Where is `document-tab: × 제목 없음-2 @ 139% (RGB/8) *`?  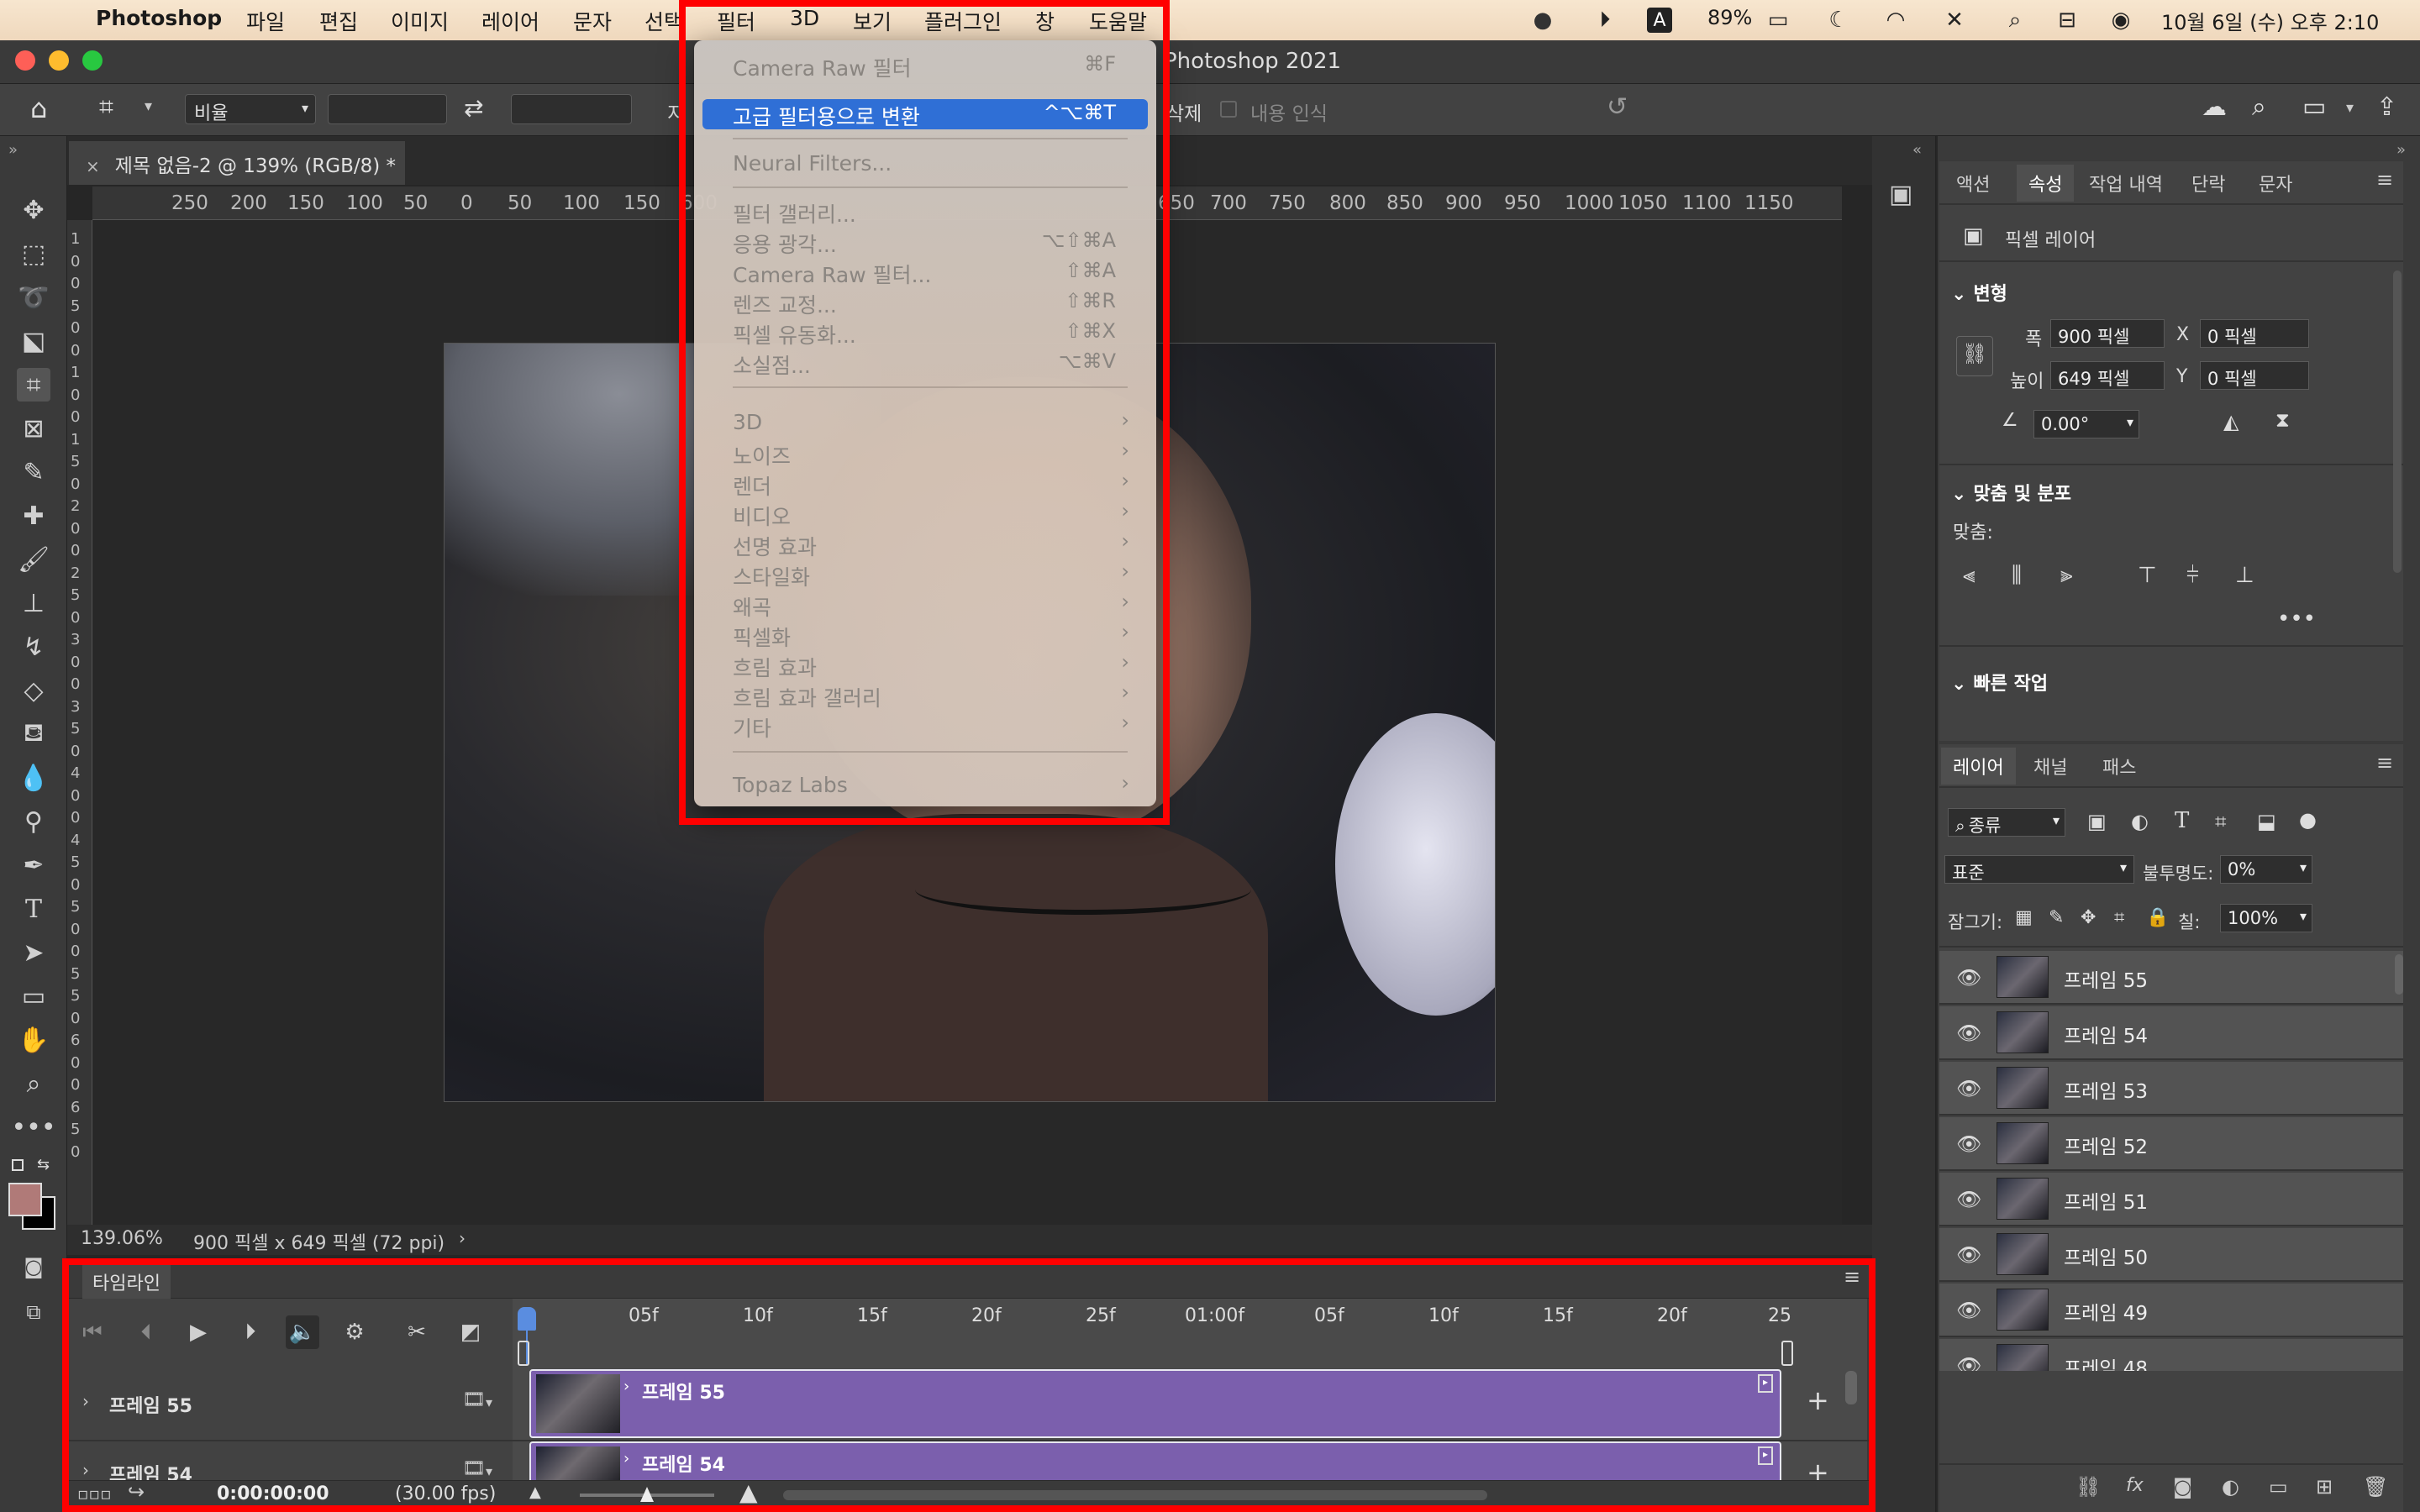 document-tab: × 제목 없음-2 @ 139% (RGB/8) * is located at coordinates (237, 163).